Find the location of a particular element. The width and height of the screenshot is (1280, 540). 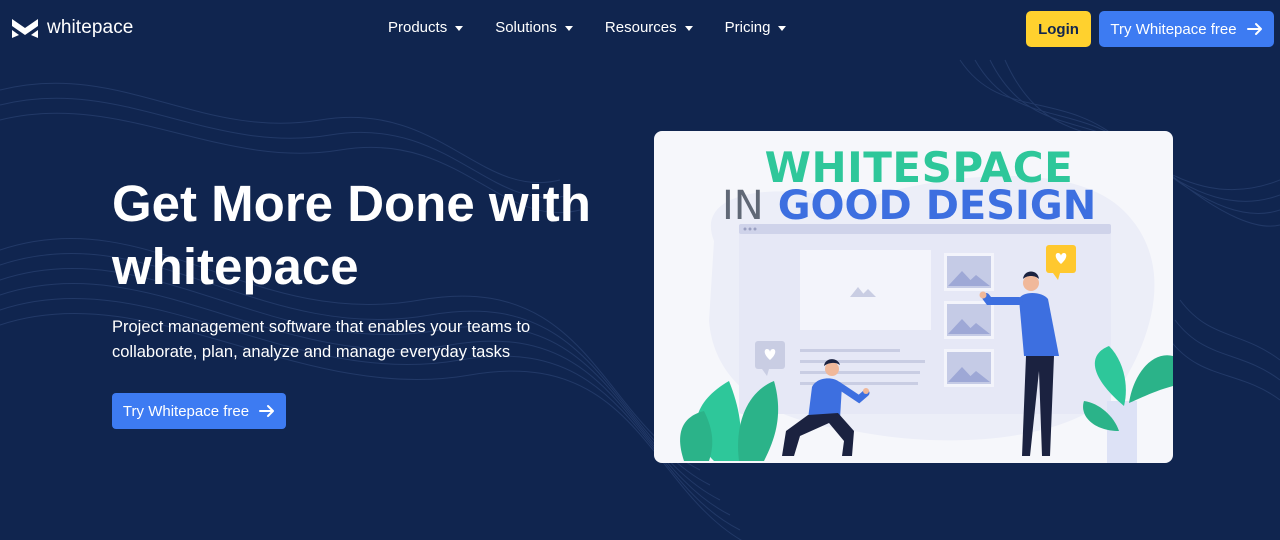

menu-item-solutions: Solutions is located at coordinates (534, 27).